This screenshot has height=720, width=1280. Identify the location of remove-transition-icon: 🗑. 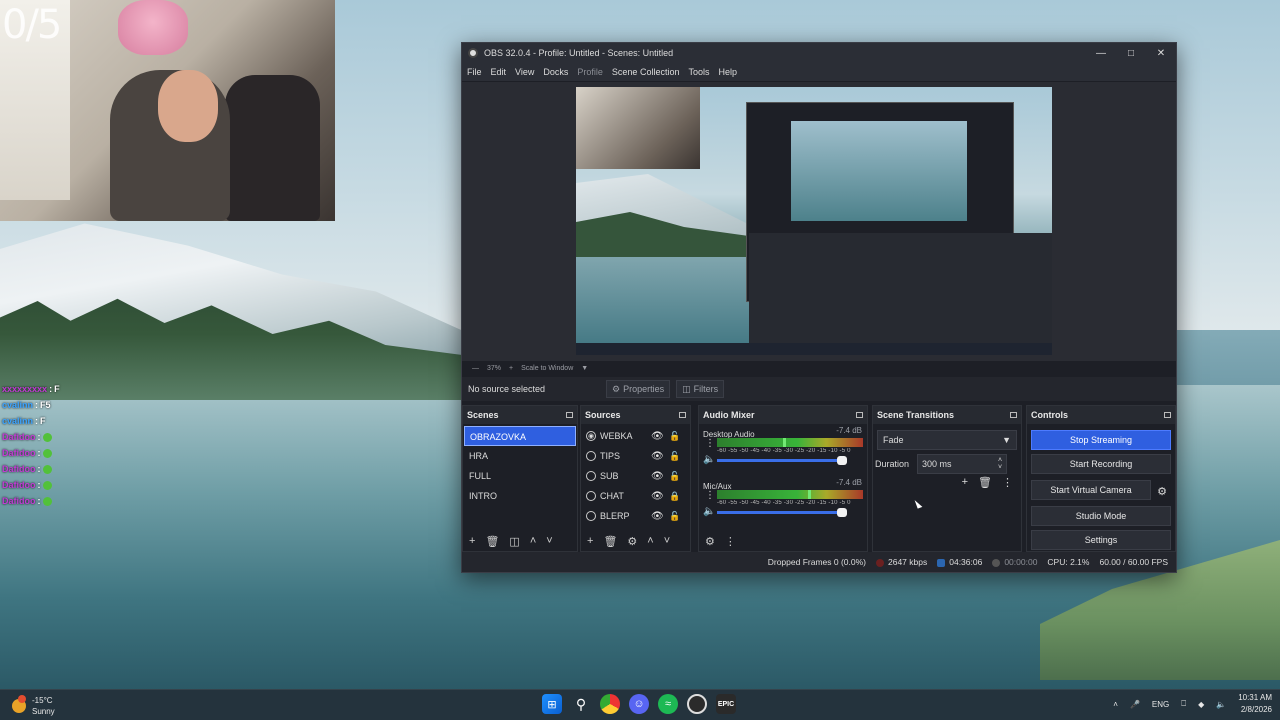
(985, 482).